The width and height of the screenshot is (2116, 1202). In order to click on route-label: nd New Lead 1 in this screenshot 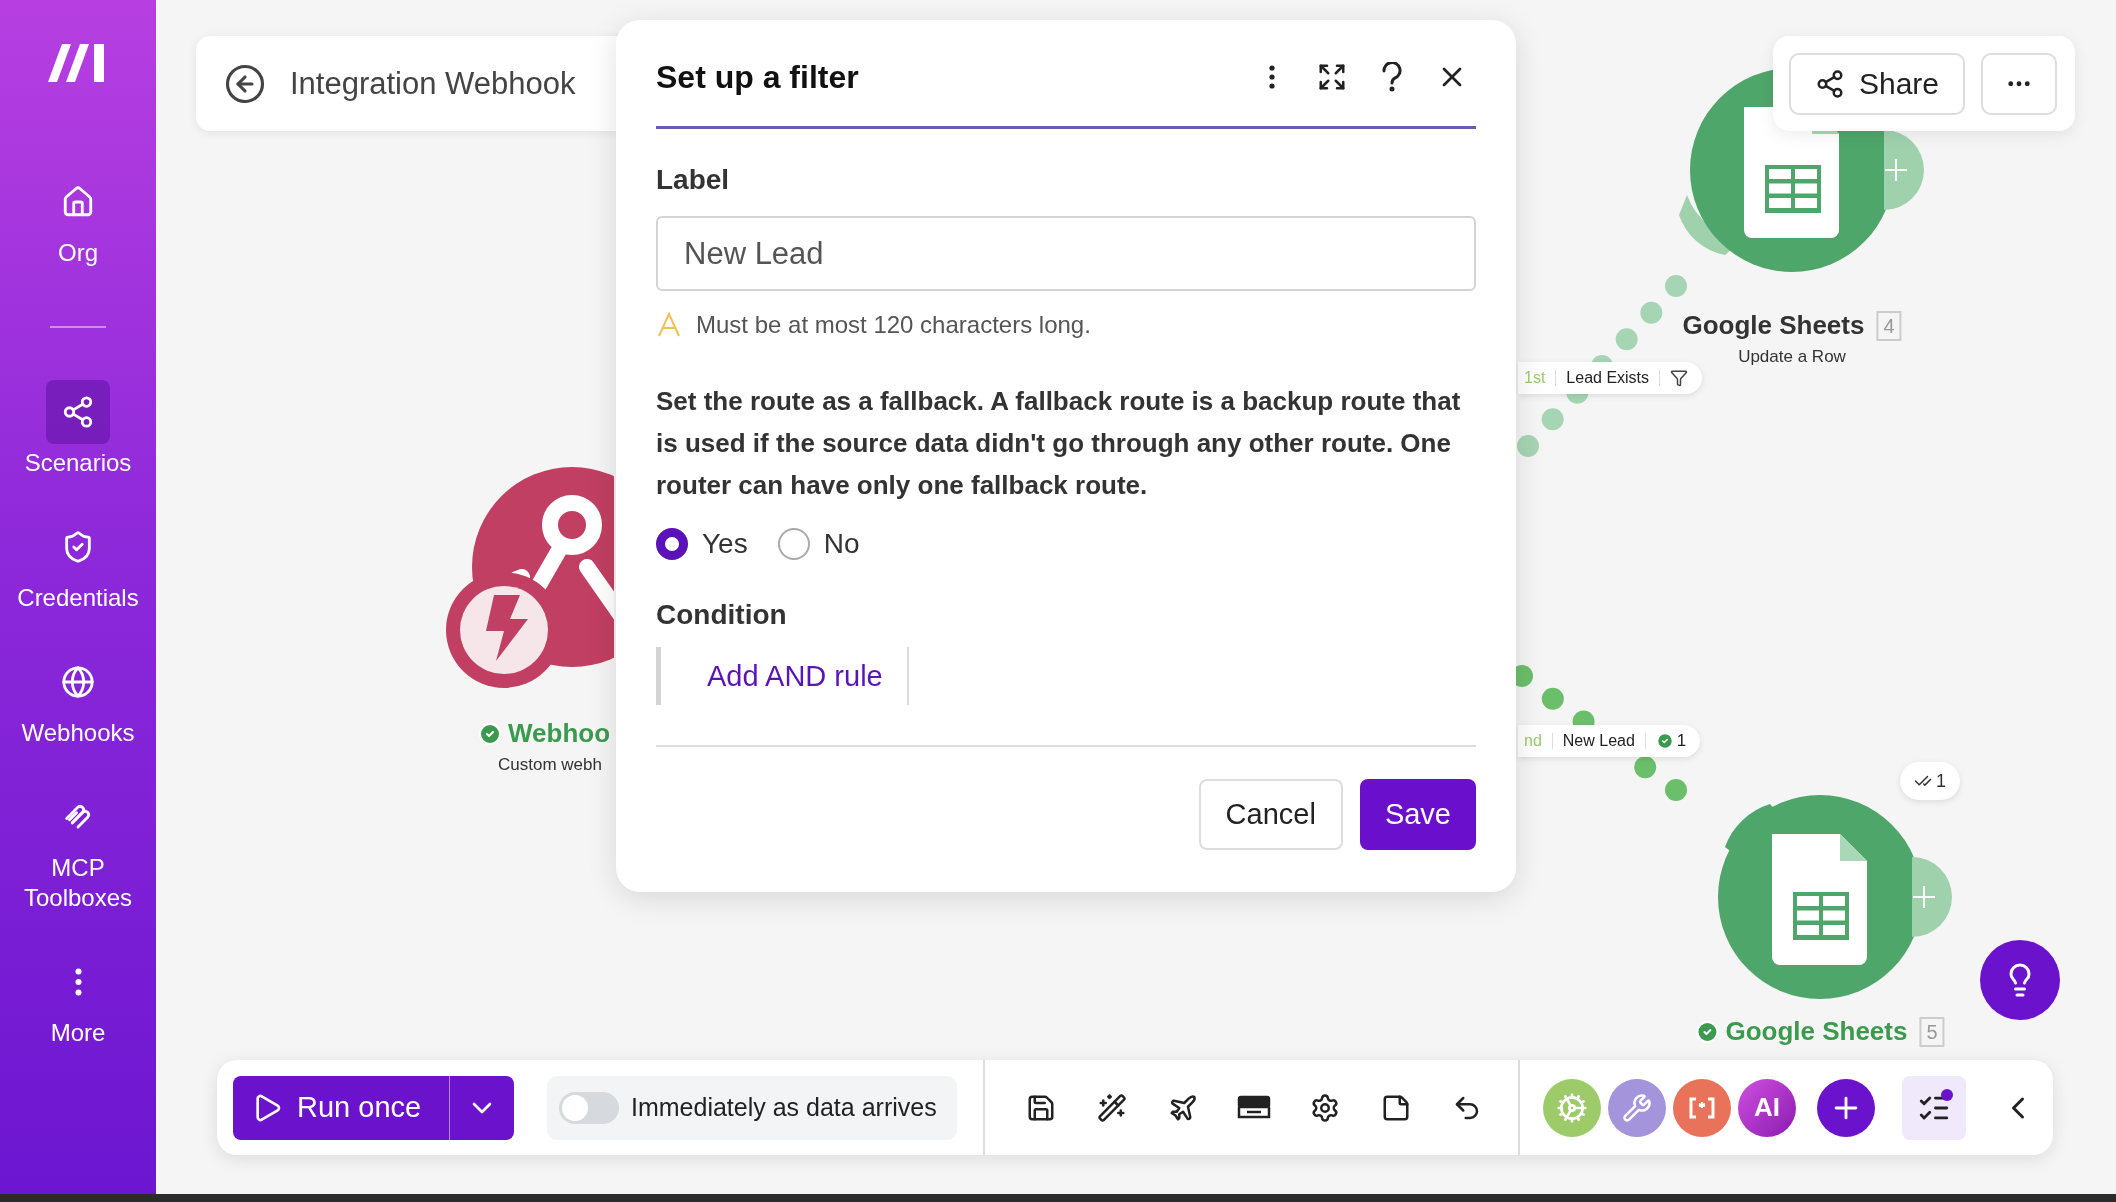, I will do `click(1609, 741)`.